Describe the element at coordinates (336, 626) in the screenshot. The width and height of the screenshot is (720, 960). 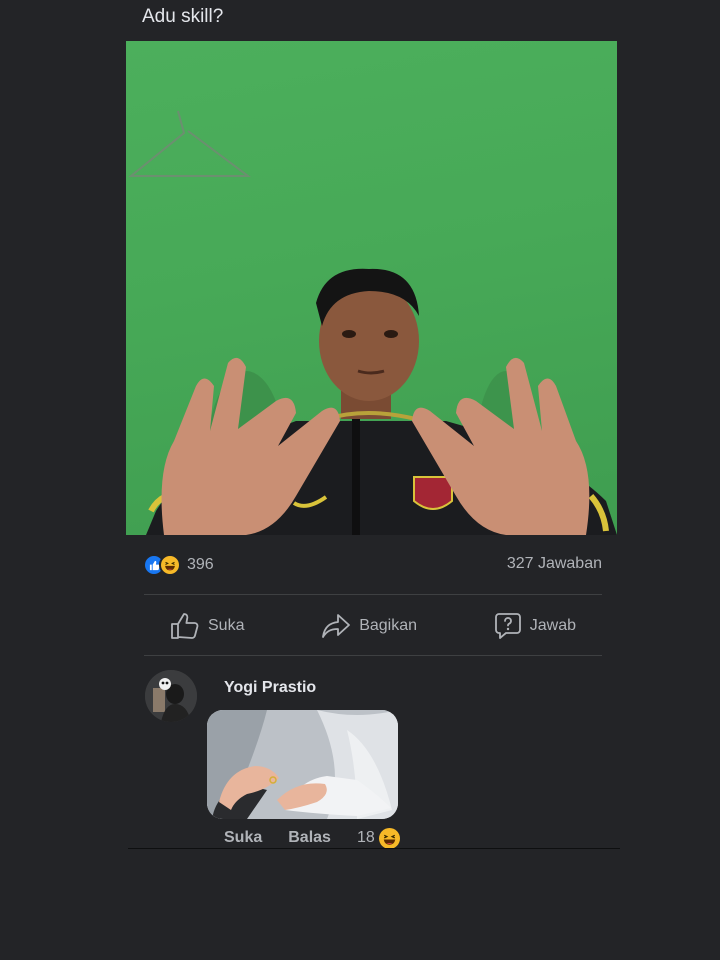
I see `share-icon` at that location.